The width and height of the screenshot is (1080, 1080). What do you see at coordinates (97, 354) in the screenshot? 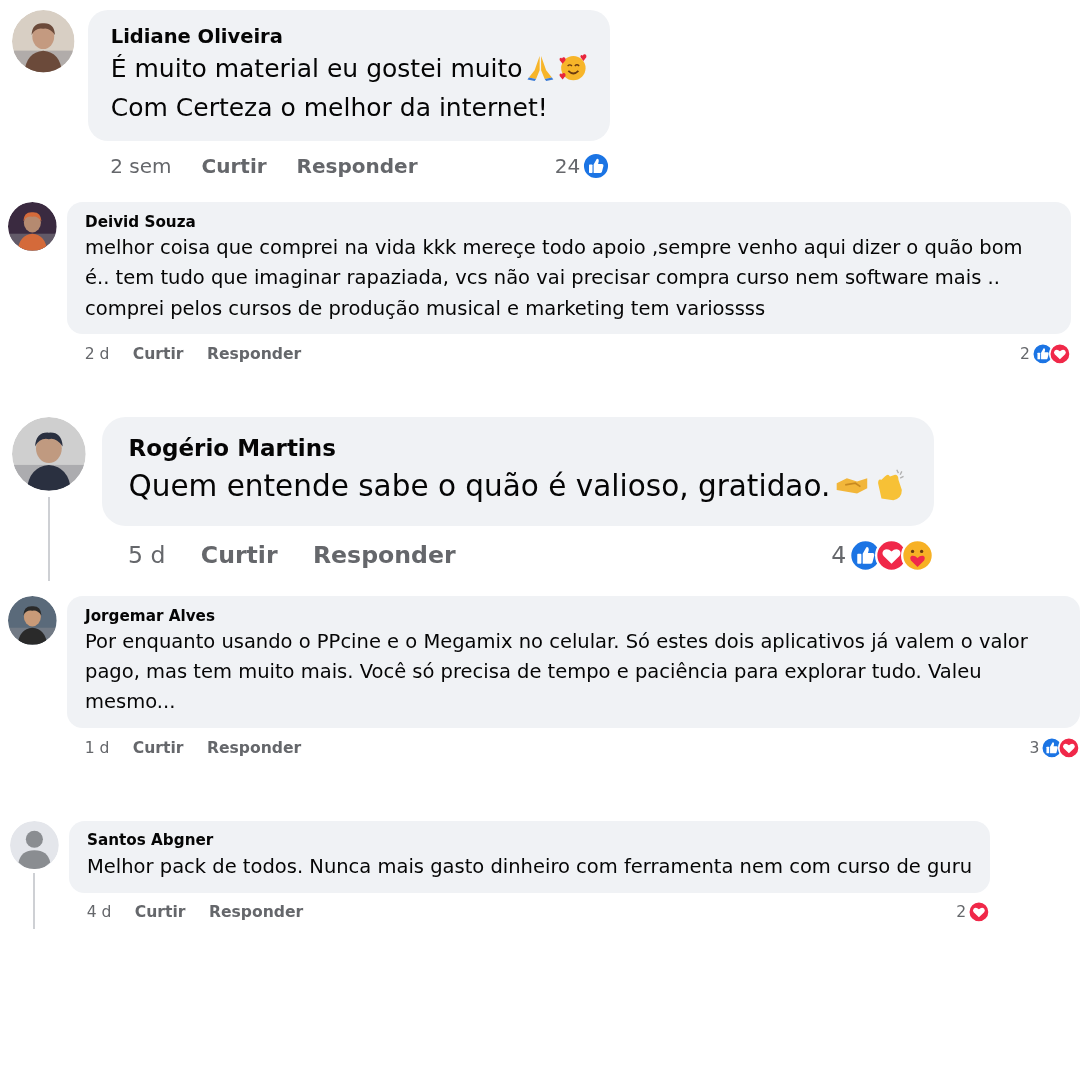
I see `timestamp: 2 d` at bounding box center [97, 354].